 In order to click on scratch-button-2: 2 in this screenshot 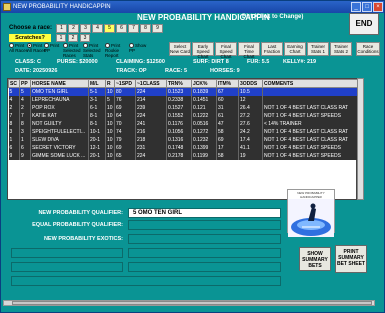, I will do `click(73, 38)`.